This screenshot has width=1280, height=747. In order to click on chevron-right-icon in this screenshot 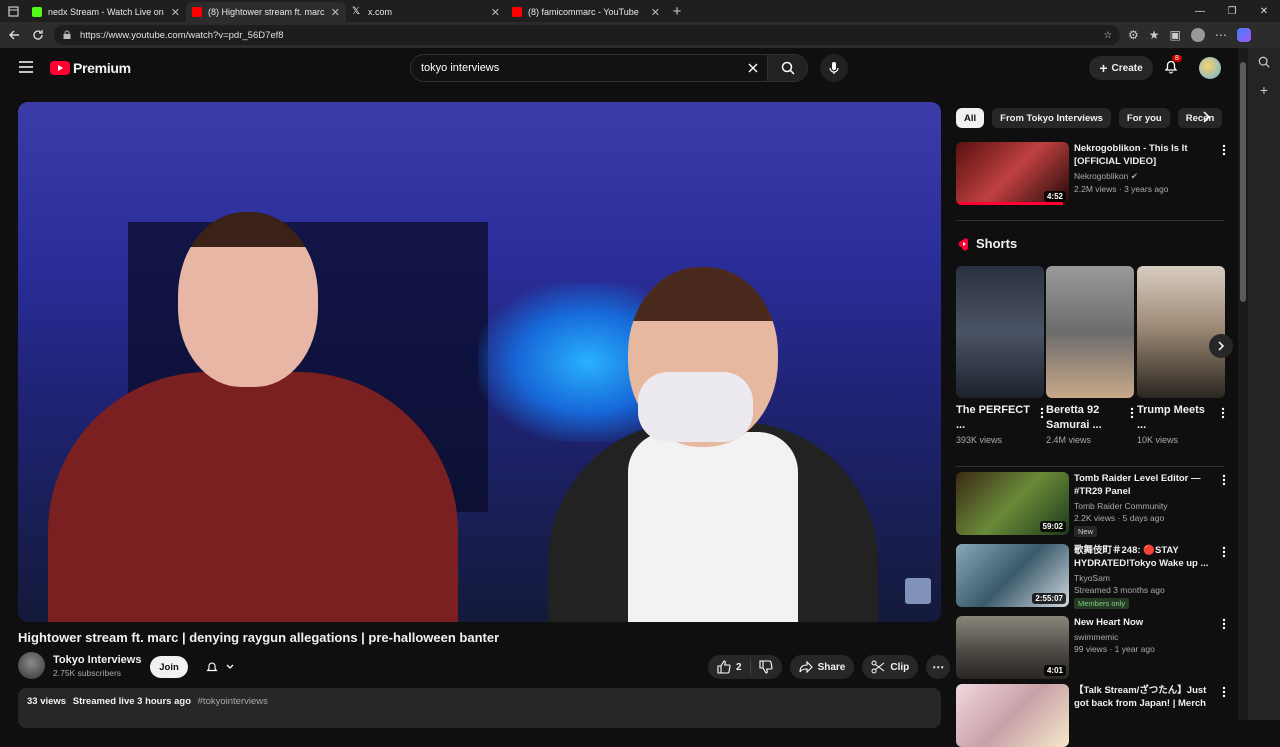, I will do `click(1221, 346)`.